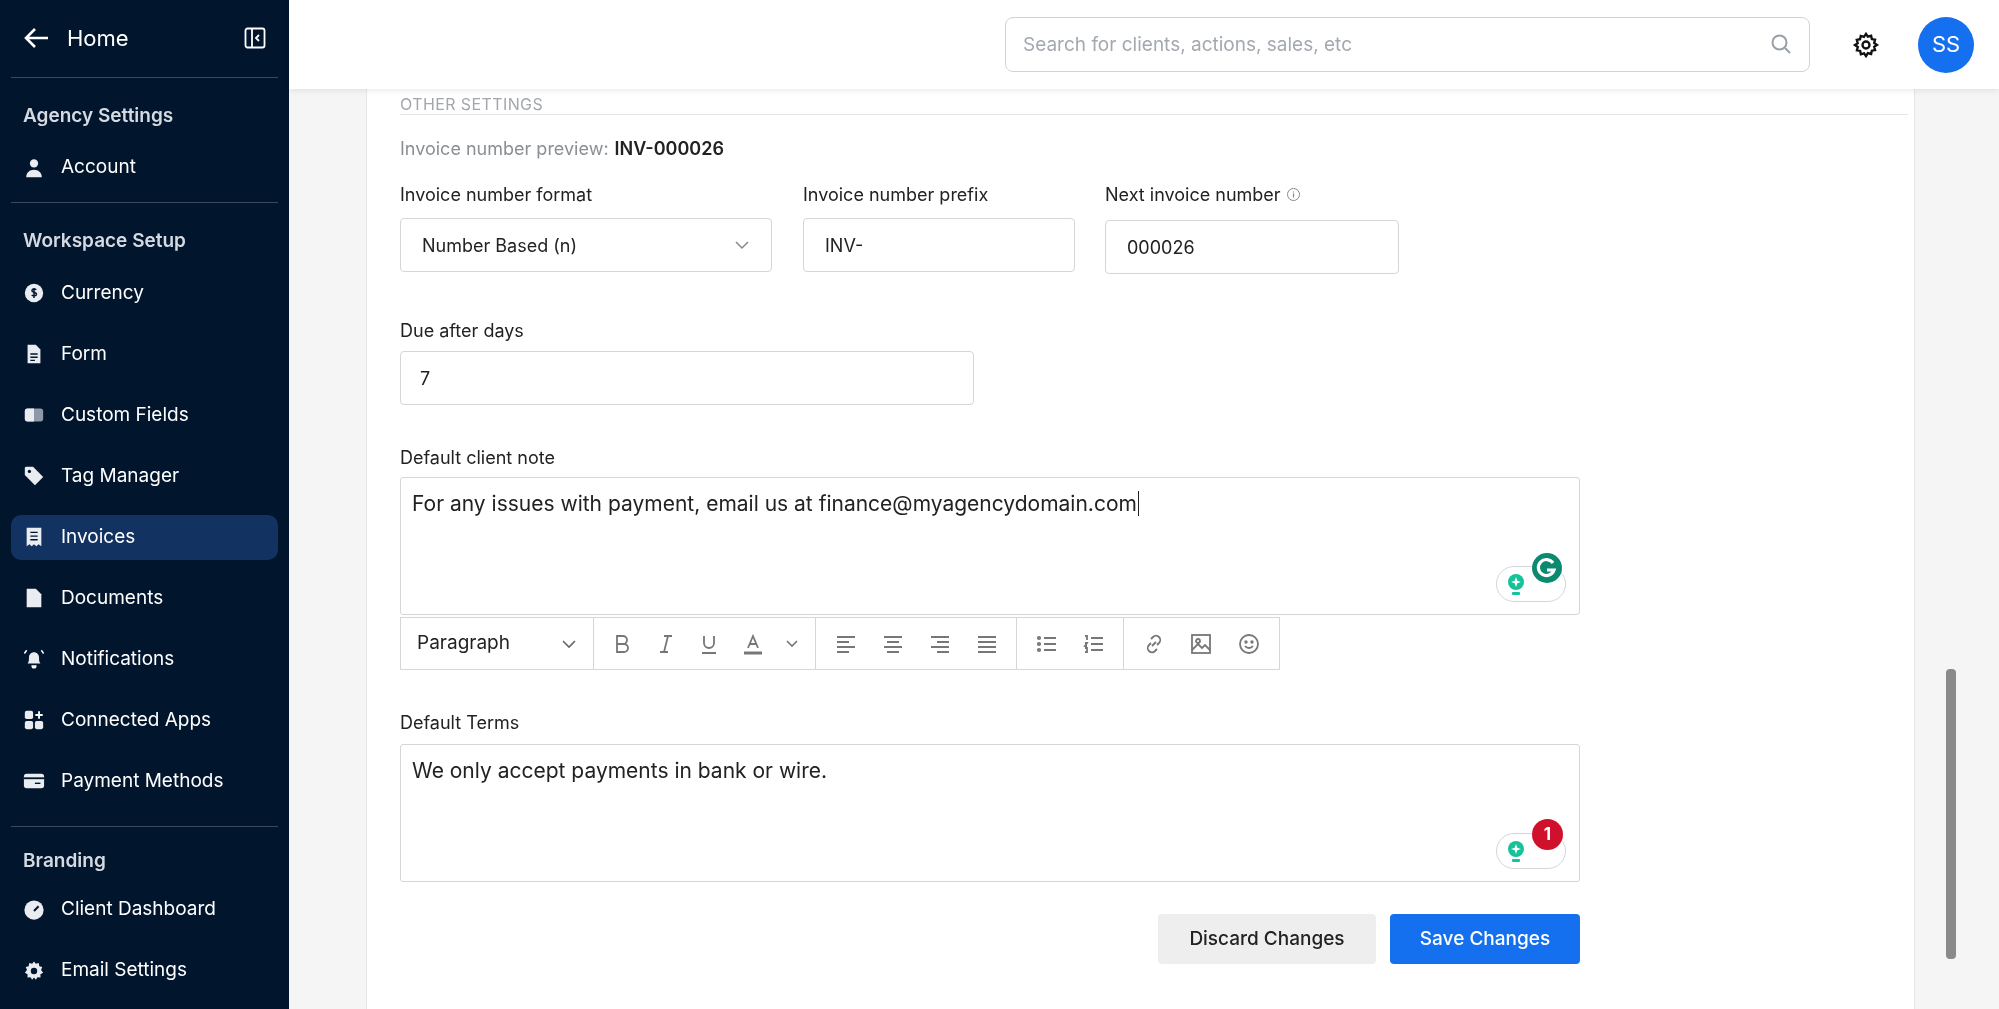  Describe the element at coordinates (478, 458) in the screenshot. I see `field-label: Default client note` at that location.